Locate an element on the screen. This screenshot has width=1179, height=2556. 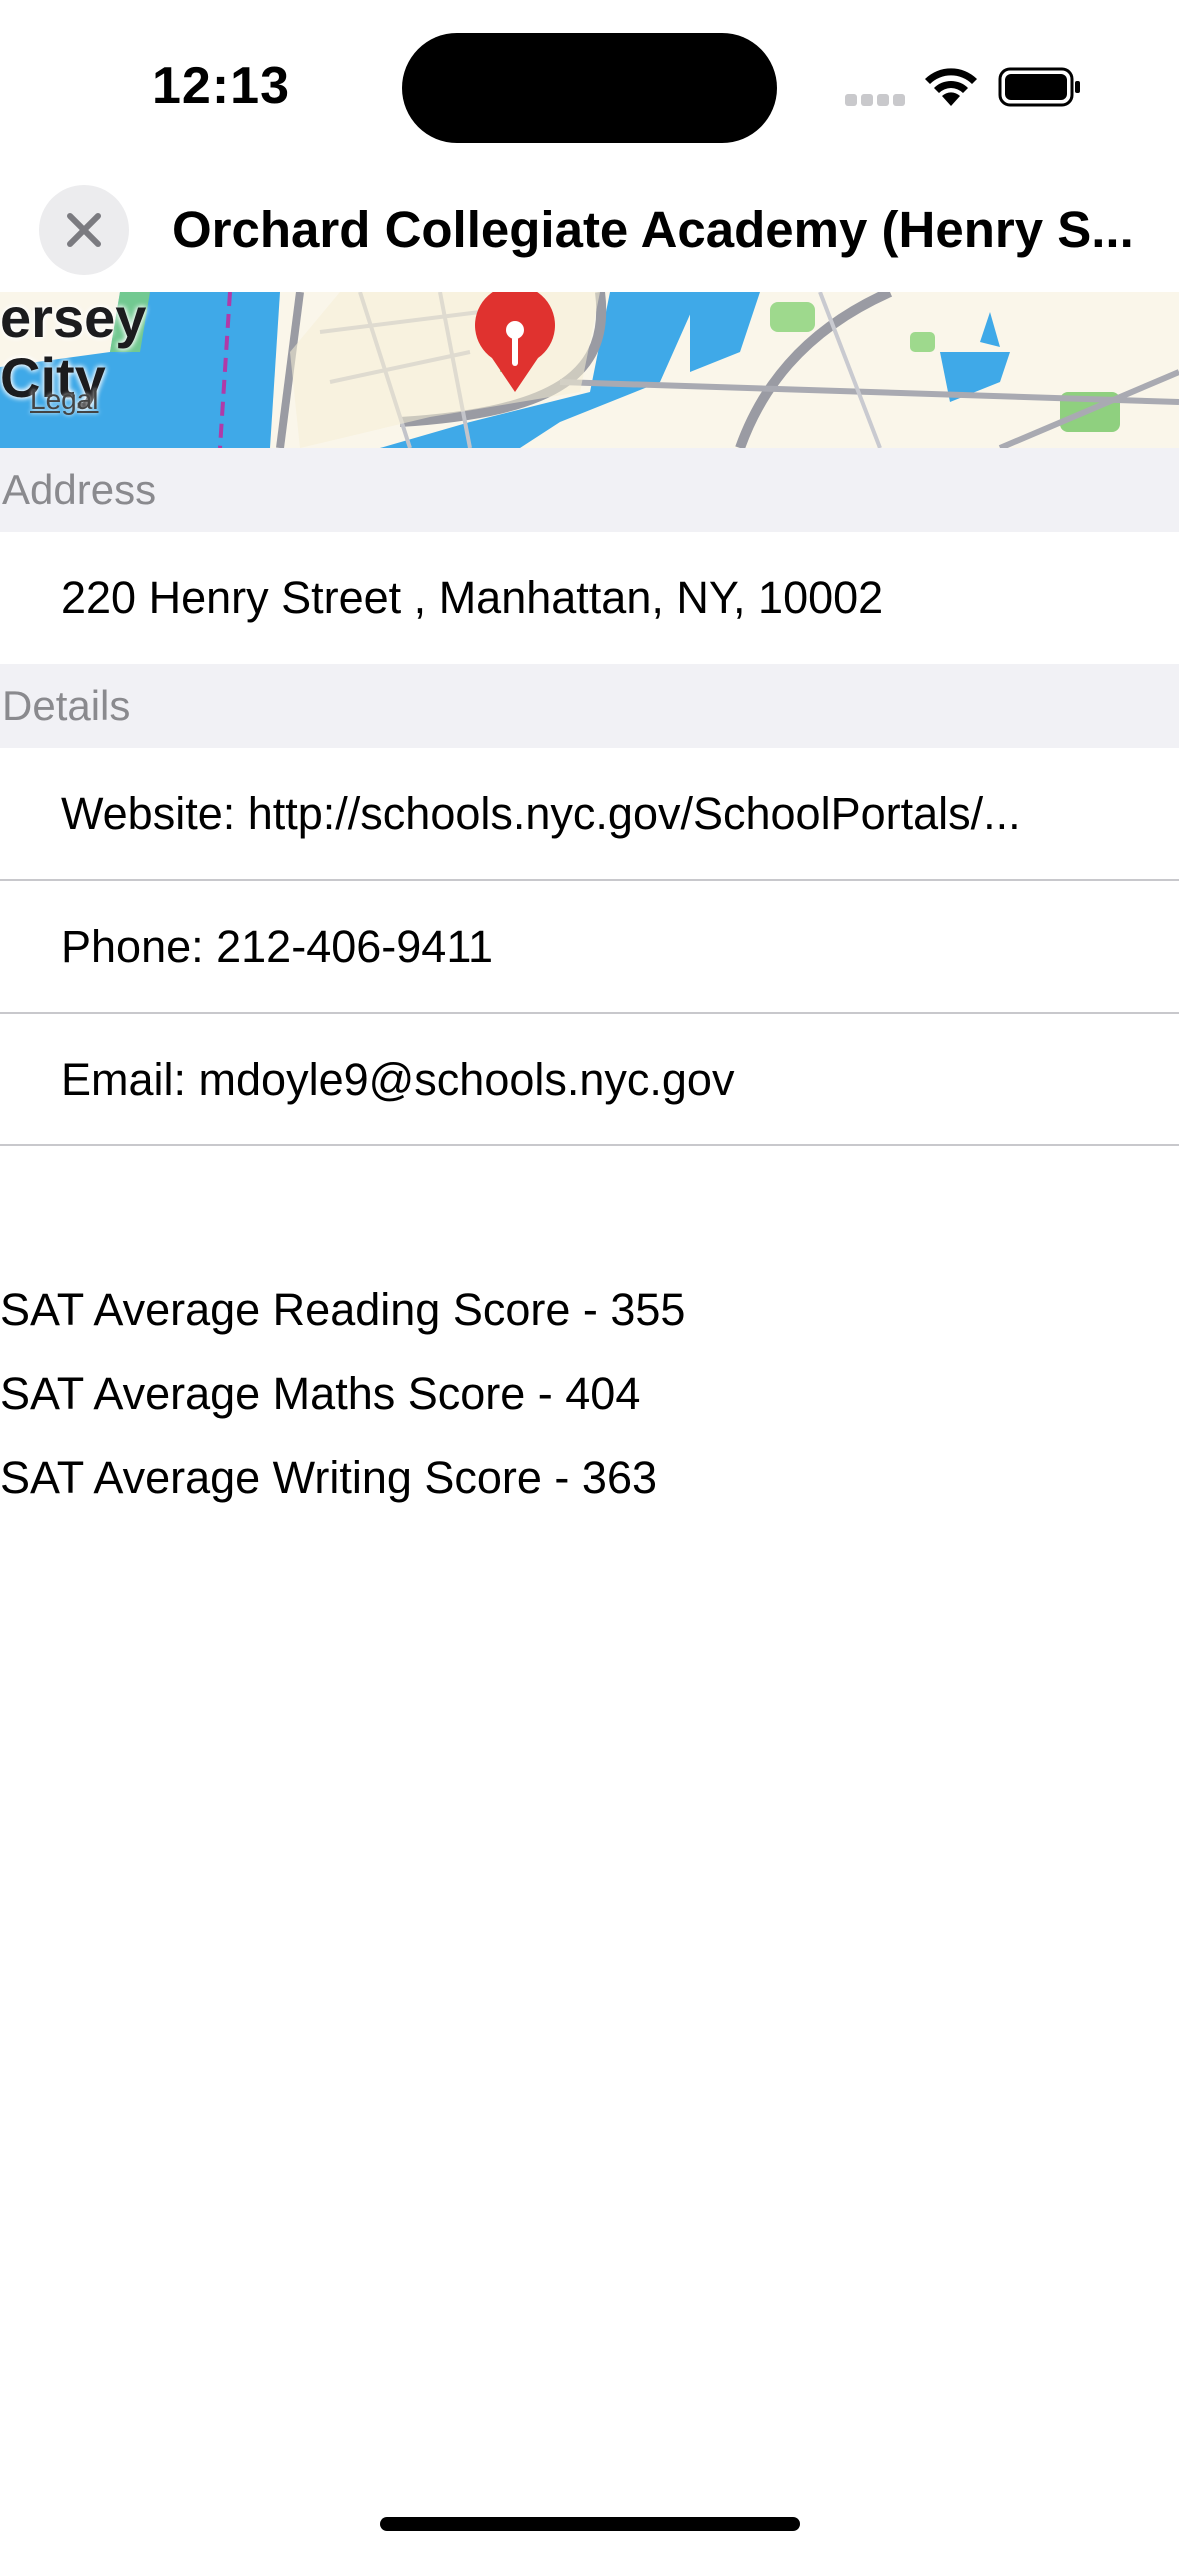
sat-maths-score: SAT Average Maths Score - 404 is located at coordinates (320, 1393).